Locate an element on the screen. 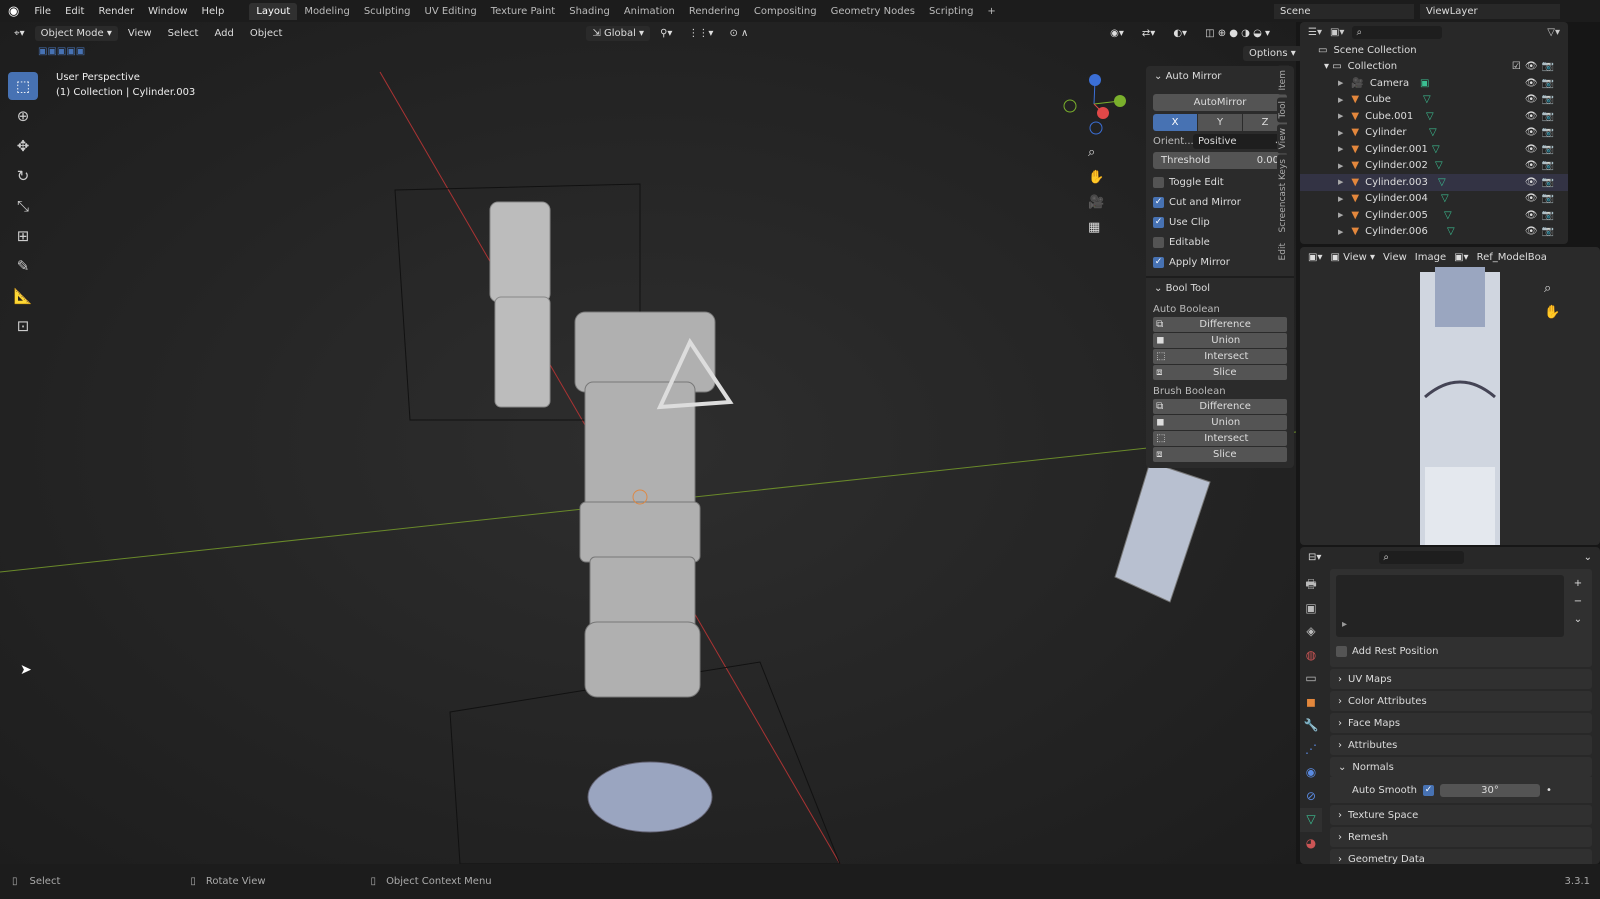  tab-uv-editing: UV Editing is located at coordinates (451, 11).